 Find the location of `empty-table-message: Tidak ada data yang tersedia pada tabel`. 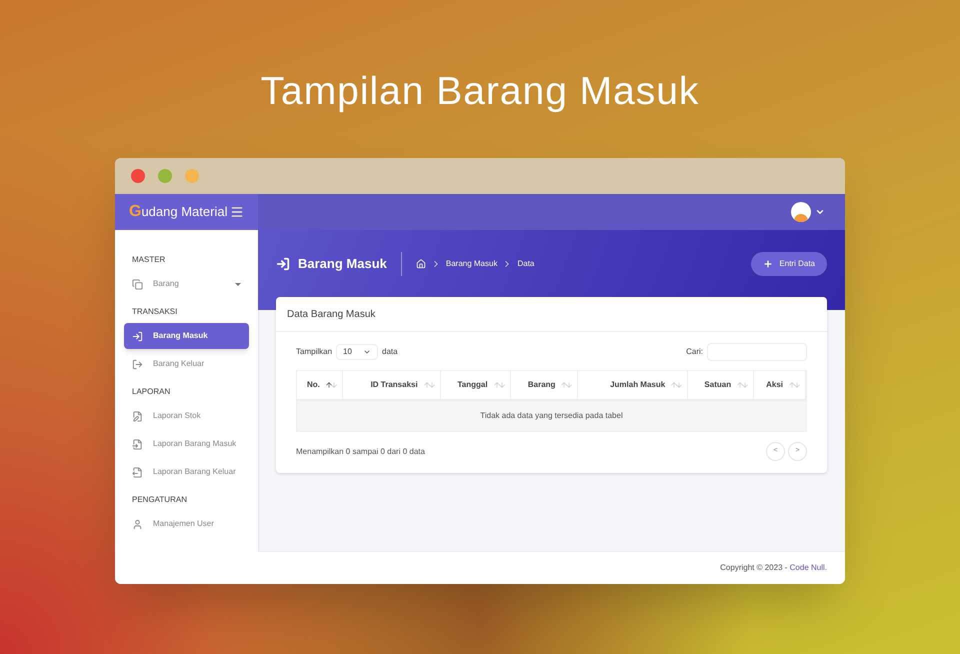

empty-table-message: Tidak ada data yang tersedia pada tabel is located at coordinates (551, 416).